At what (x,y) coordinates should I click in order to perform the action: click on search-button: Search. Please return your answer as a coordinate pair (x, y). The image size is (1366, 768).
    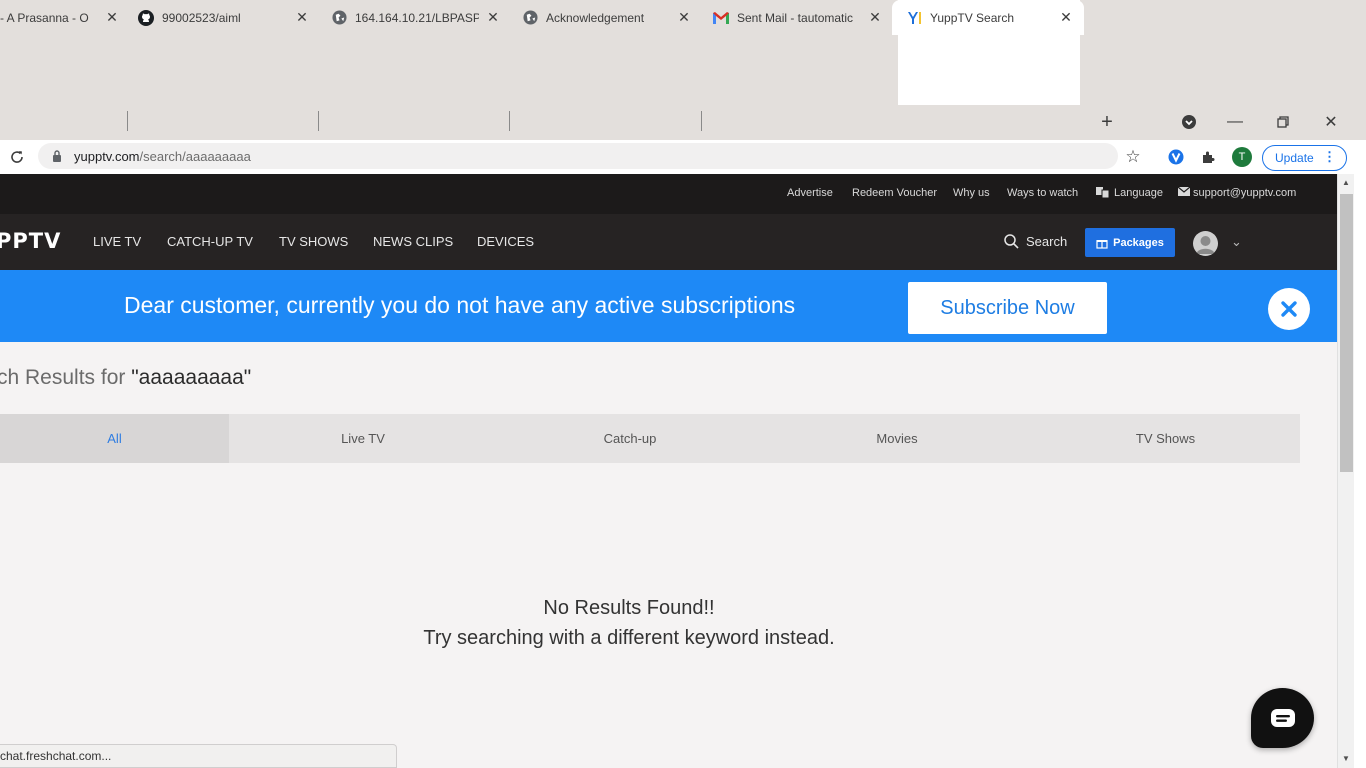
    Looking at the image, I should click on (1035, 241).